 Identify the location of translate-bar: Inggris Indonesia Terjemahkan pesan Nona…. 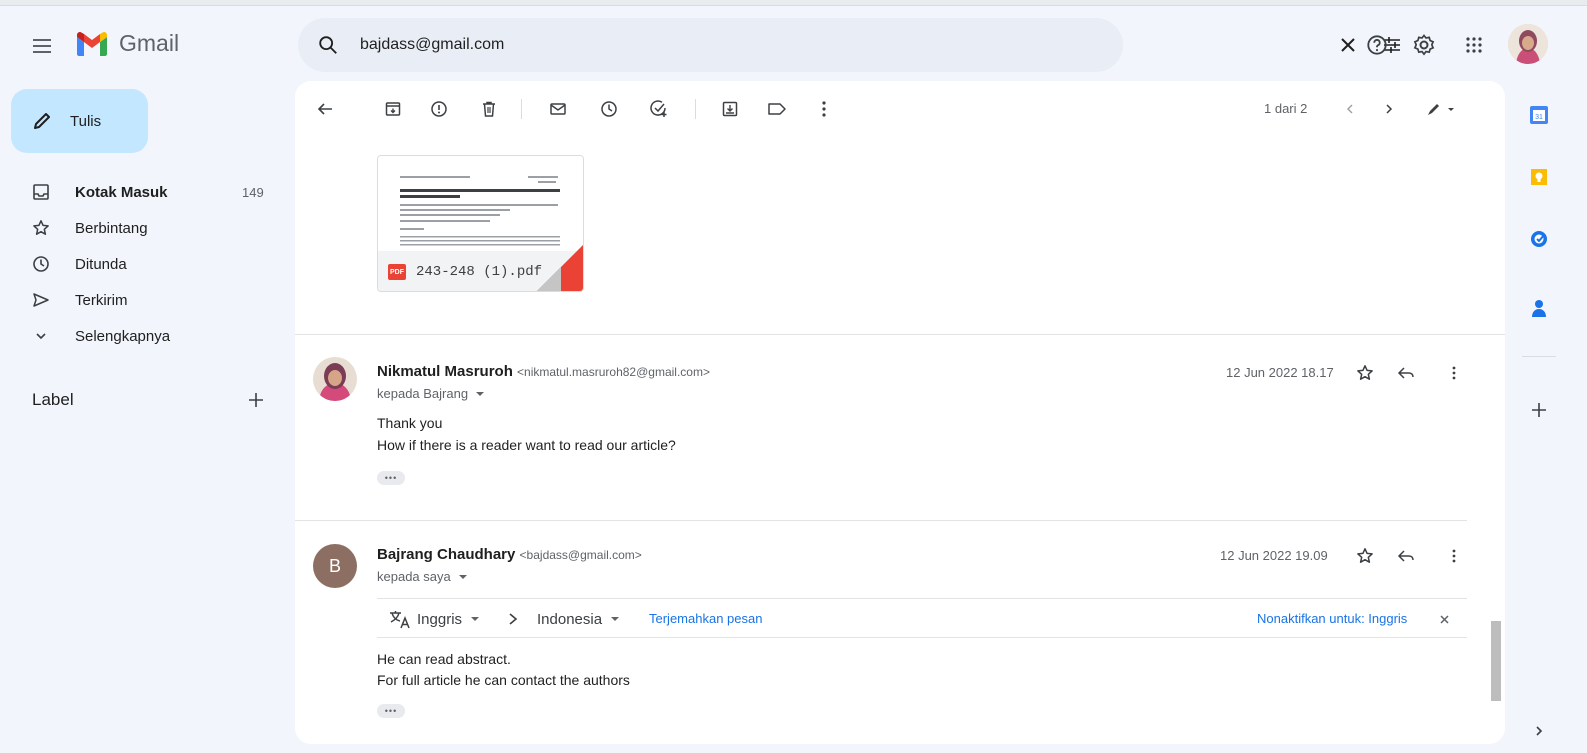
(922, 618).